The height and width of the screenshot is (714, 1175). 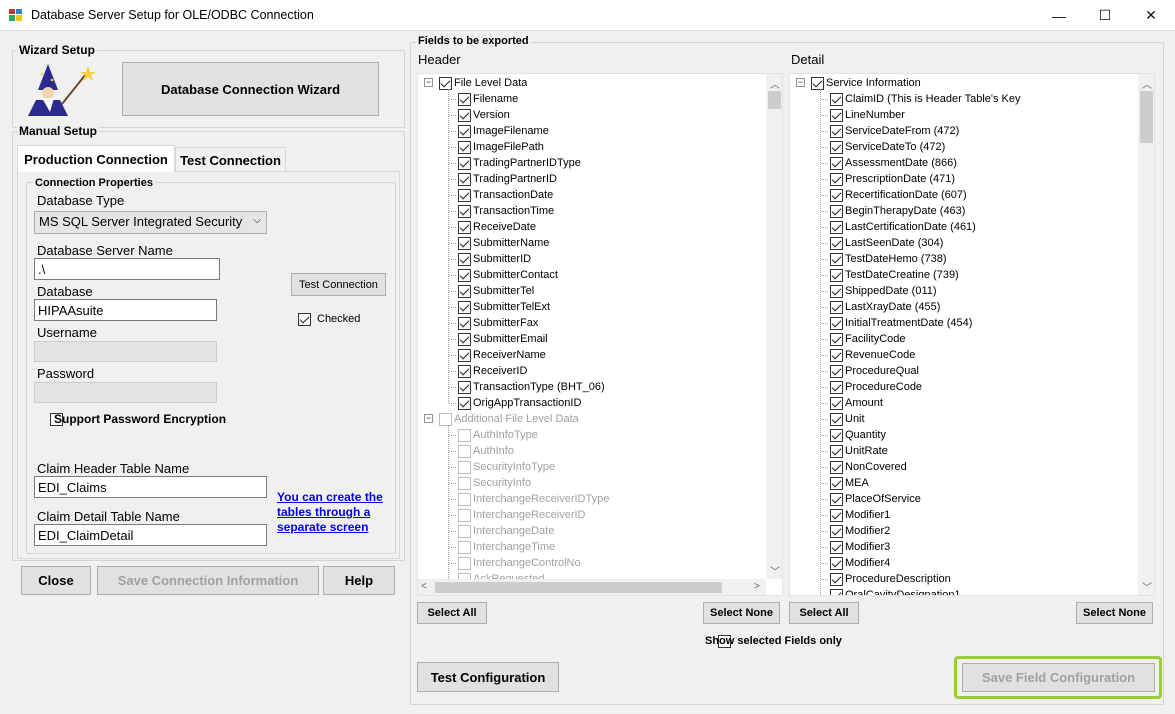 What do you see at coordinates (481, 451) in the screenshot?
I see `tree-field-node: AuthInfo` at bounding box center [481, 451].